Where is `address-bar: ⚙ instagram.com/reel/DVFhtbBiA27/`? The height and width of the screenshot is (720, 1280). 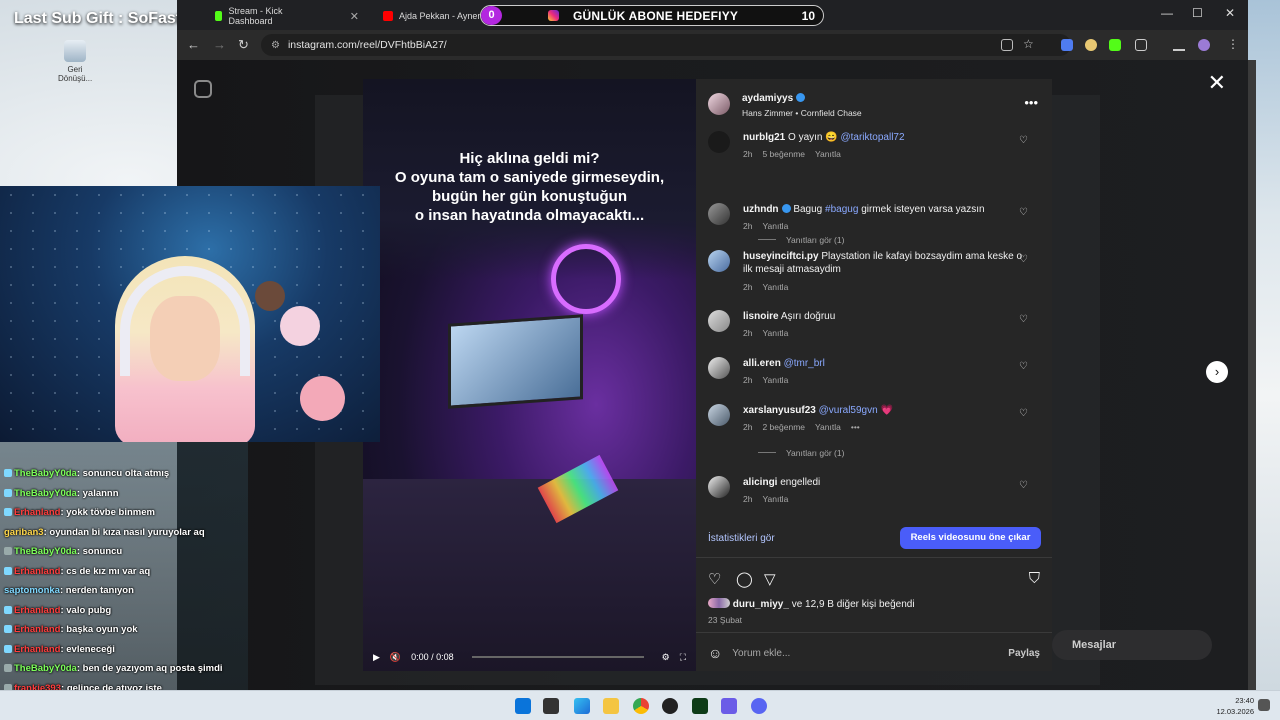 address-bar: ⚙ instagram.com/reel/DVFhtbBiA27/ is located at coordinates (666, 45).